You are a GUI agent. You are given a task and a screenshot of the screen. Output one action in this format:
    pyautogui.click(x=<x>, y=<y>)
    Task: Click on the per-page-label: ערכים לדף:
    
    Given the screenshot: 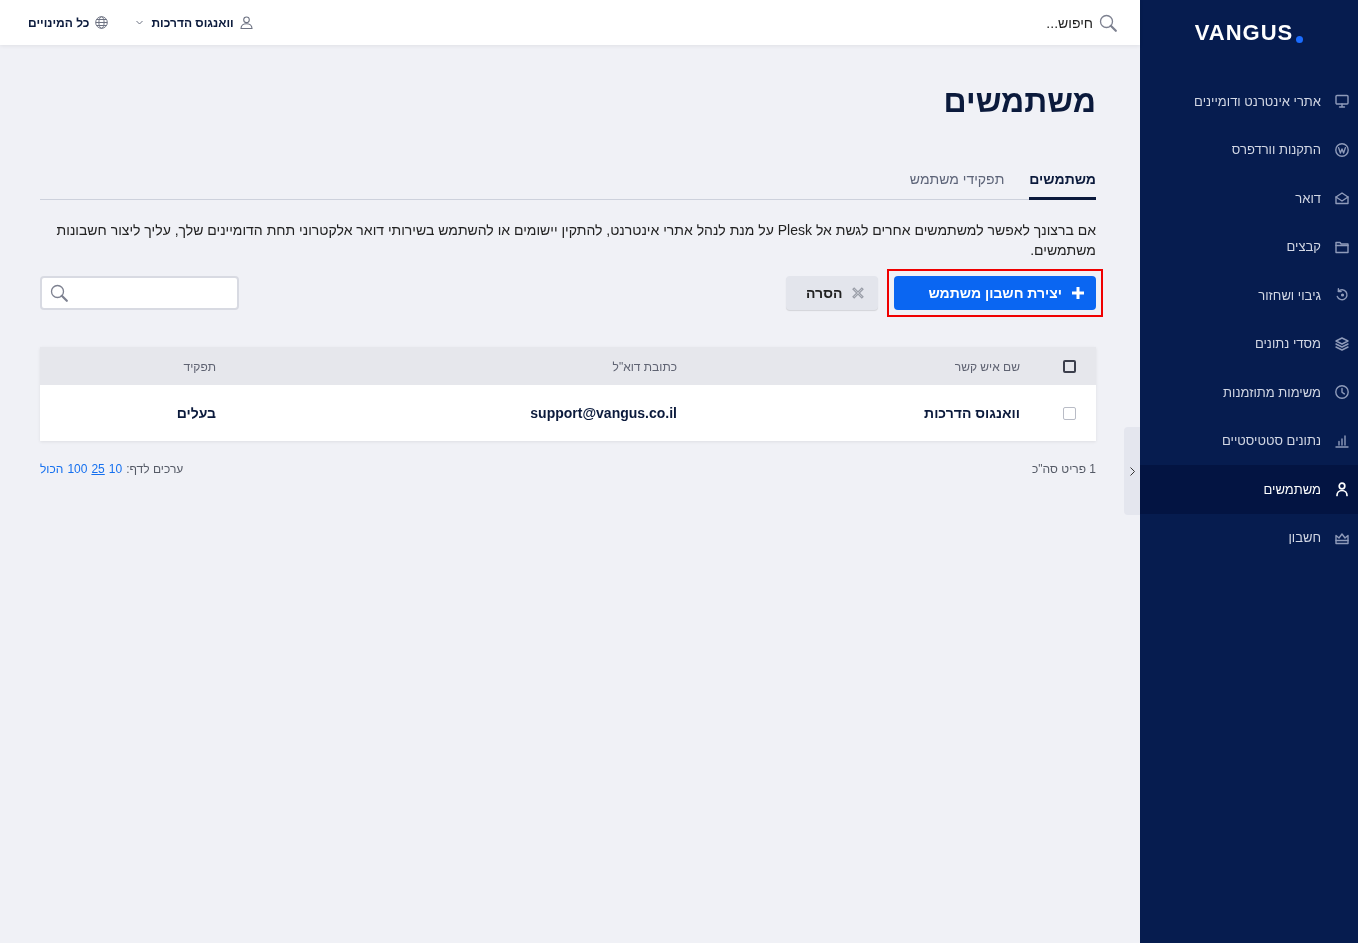 What is the action you would take?
    pyautogui.click(x=155, y=469)
    